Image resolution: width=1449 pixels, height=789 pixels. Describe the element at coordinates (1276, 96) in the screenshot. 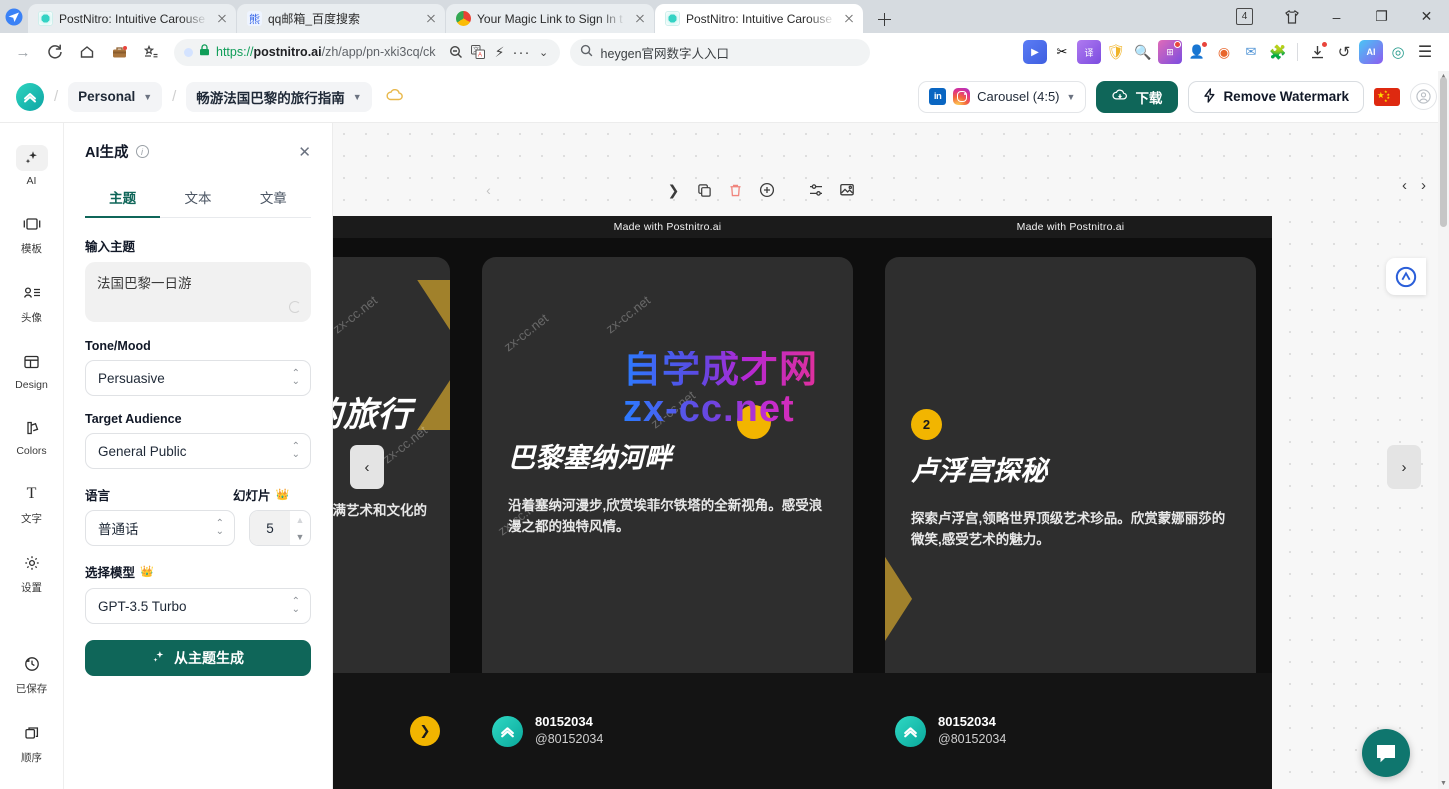

I see `remove-watermark-button: Remove Watermark` at that location.